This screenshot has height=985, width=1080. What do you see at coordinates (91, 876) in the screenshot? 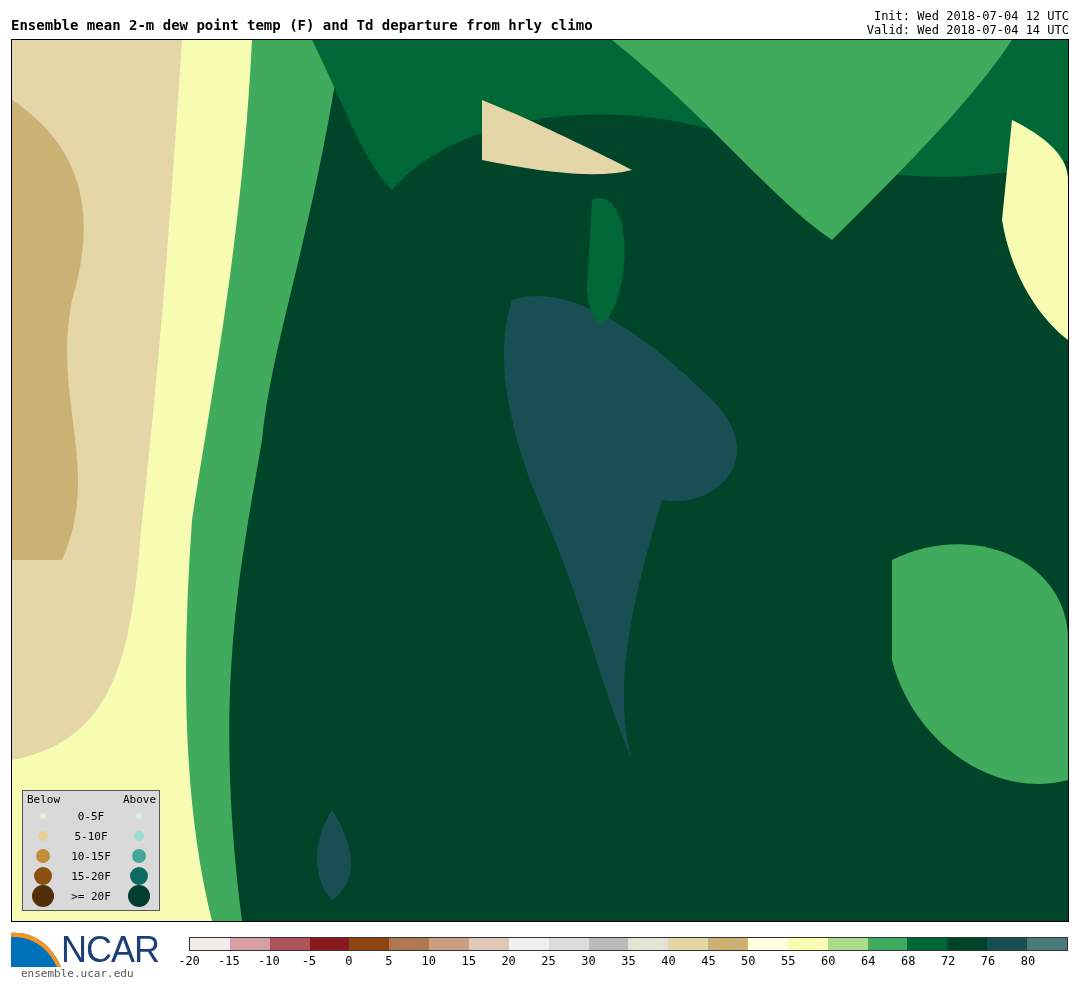
I see `legend-label: 15-20F` at bounding box center [91, 876].